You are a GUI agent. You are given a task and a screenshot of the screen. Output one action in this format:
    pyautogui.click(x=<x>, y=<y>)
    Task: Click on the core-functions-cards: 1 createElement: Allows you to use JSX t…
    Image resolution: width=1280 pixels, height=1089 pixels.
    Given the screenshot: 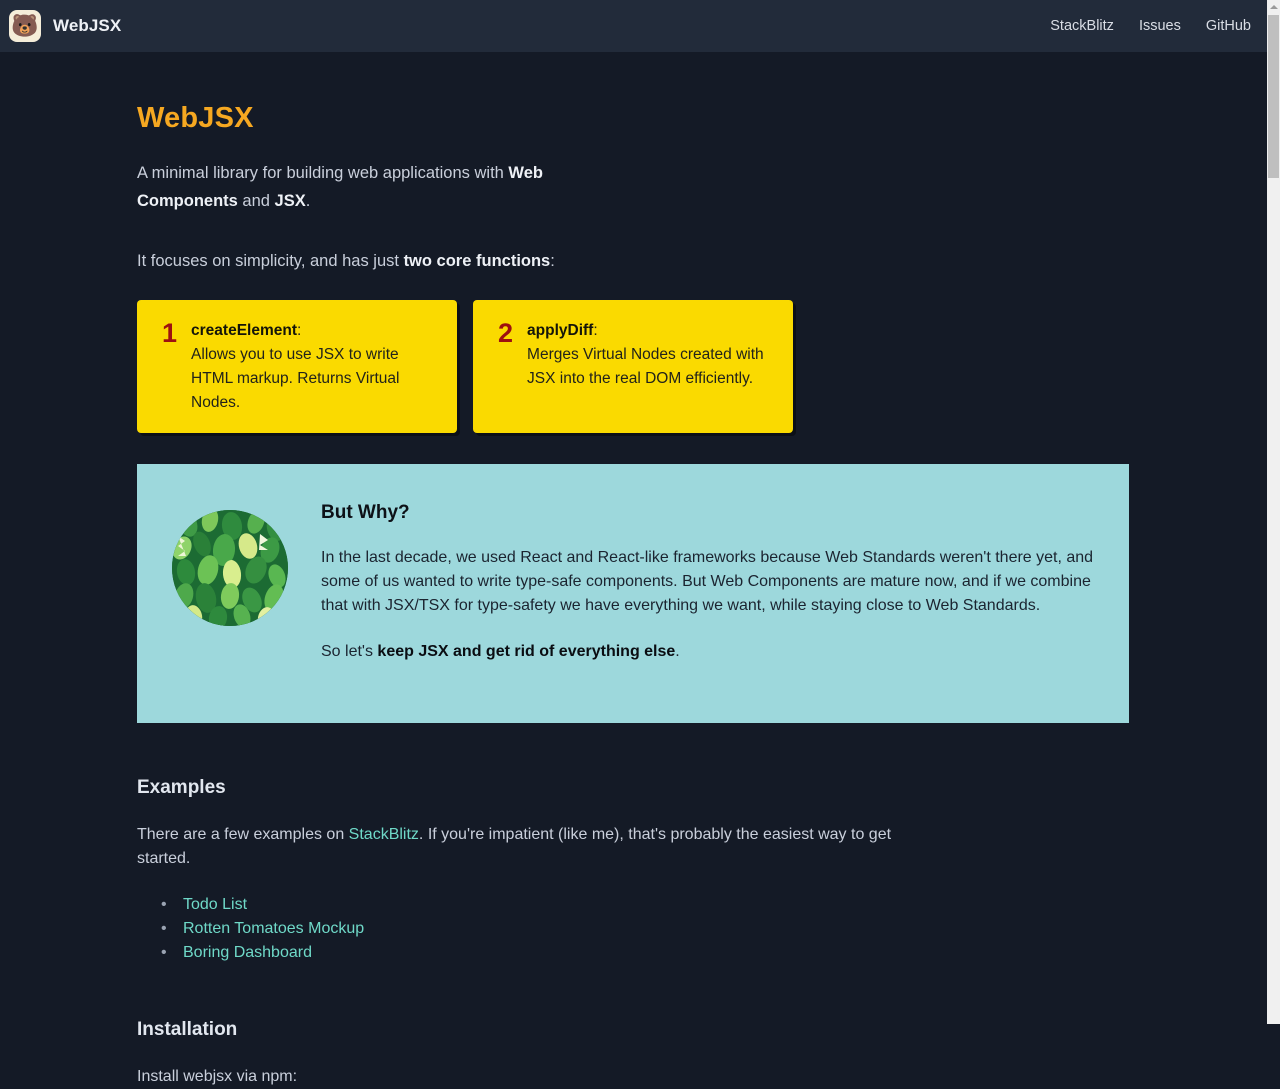 What is the action you would take?
    pyautogui.click(x=702, y=366)
    